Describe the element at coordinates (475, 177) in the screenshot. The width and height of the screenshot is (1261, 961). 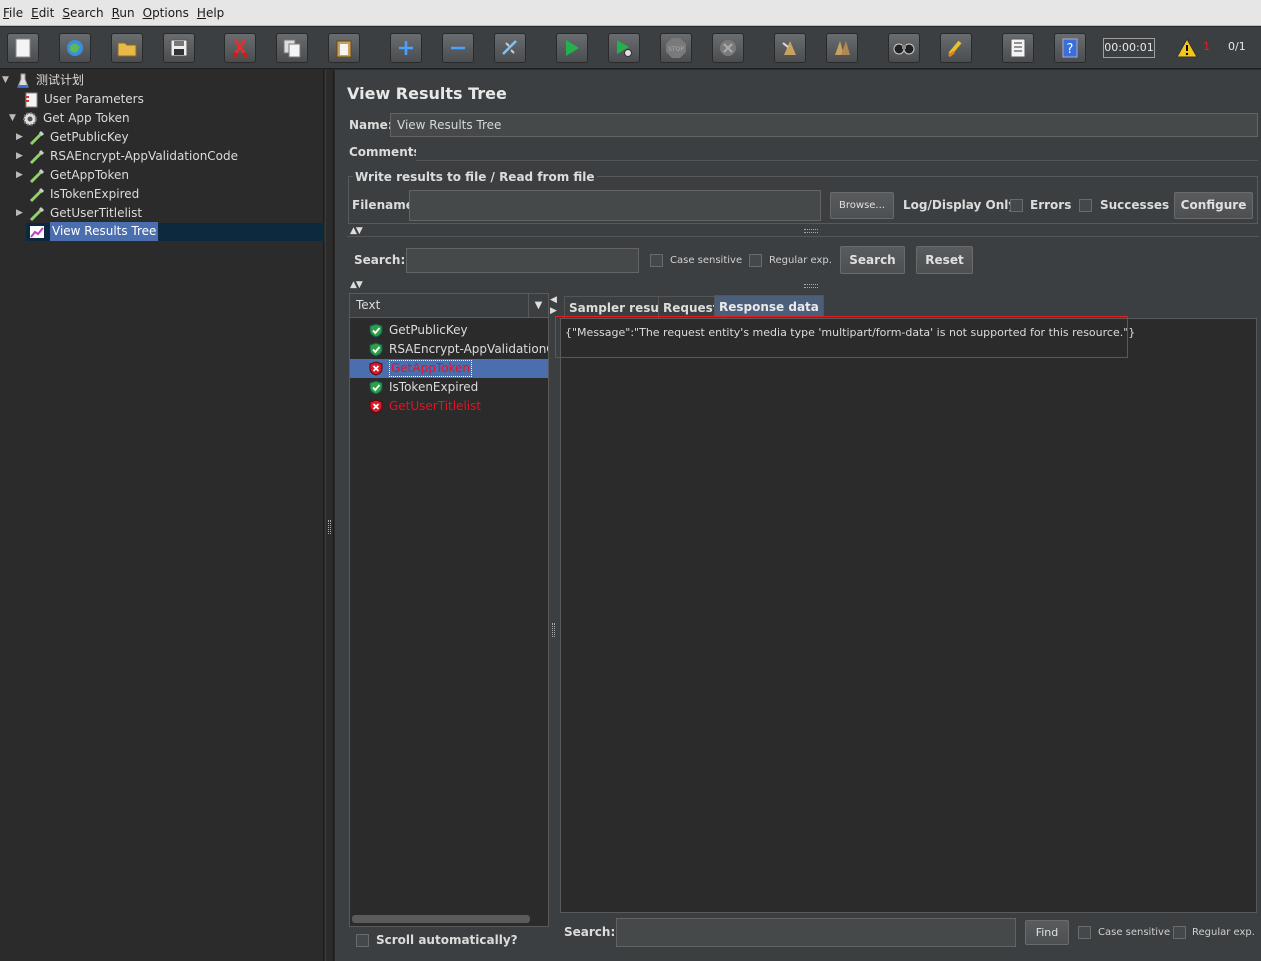
I see `write-results-section-title: Write results to file / Read from file` at that location.